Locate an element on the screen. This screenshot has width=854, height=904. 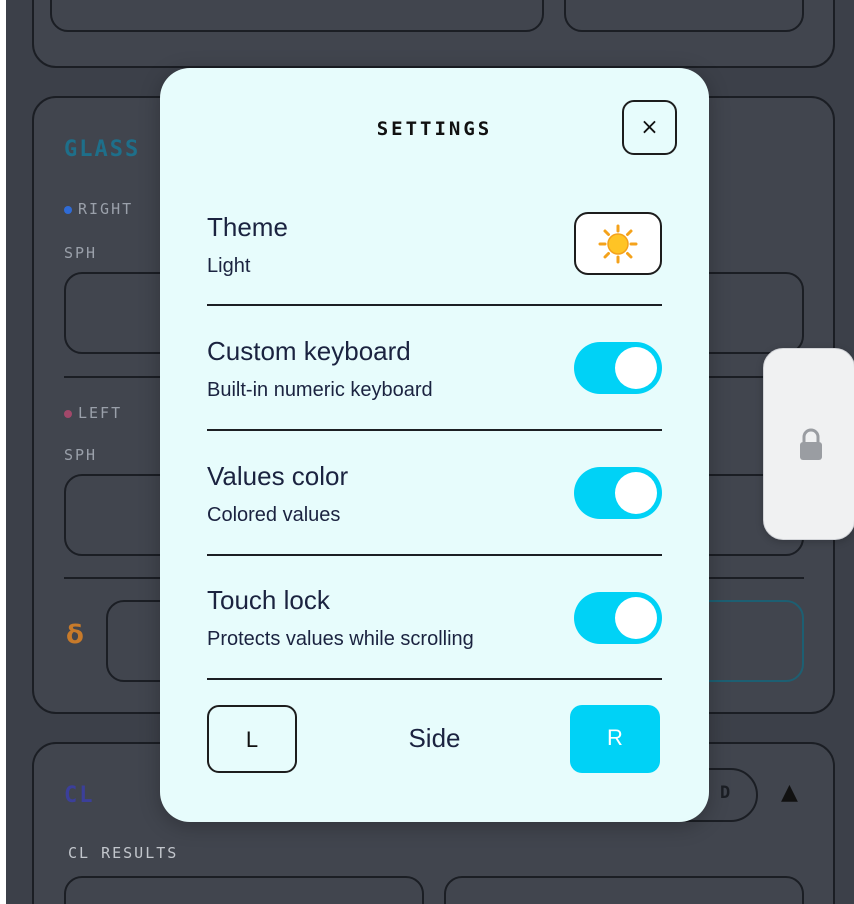
theme-toggle-button is located at coordinates (618, 243).